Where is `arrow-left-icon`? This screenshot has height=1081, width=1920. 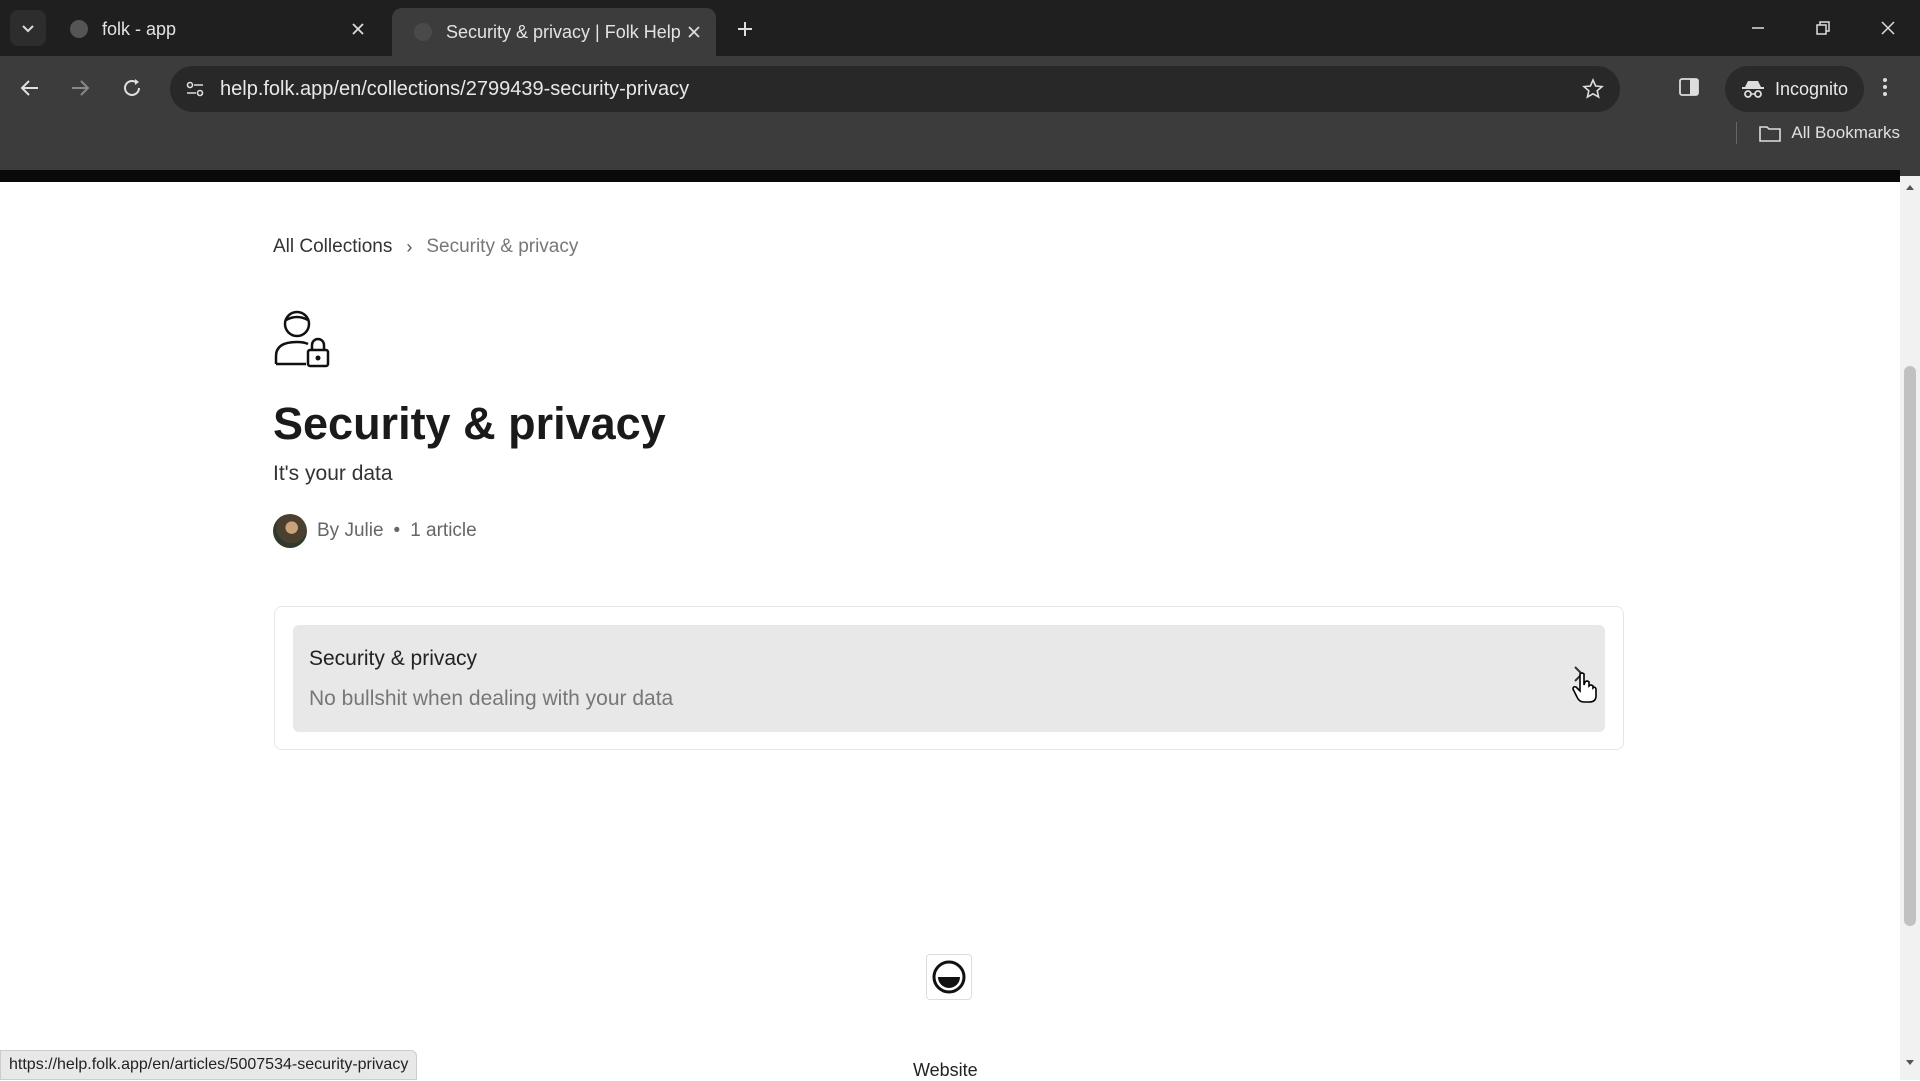
arrow-left-icon is located at coordinates (29, 88).